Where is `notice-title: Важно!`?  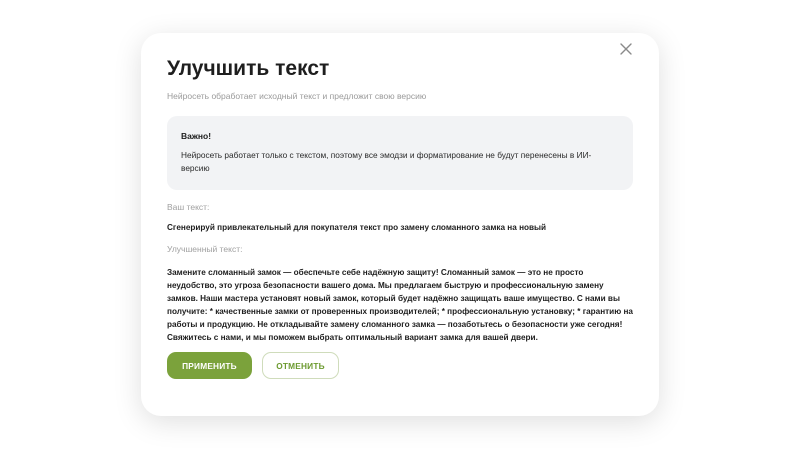
notice-title: Важно! is located at coordinates (196, 136).